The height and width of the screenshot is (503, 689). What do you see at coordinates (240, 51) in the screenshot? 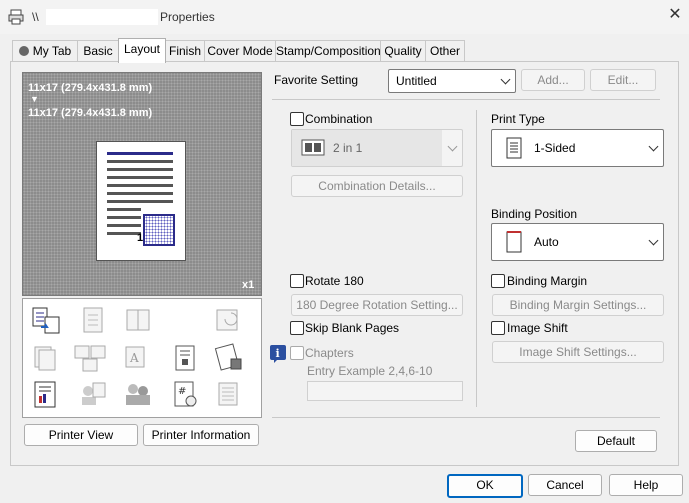
I see `tab-cover-mode: Cover Mode` at bounding box center [240, 51].